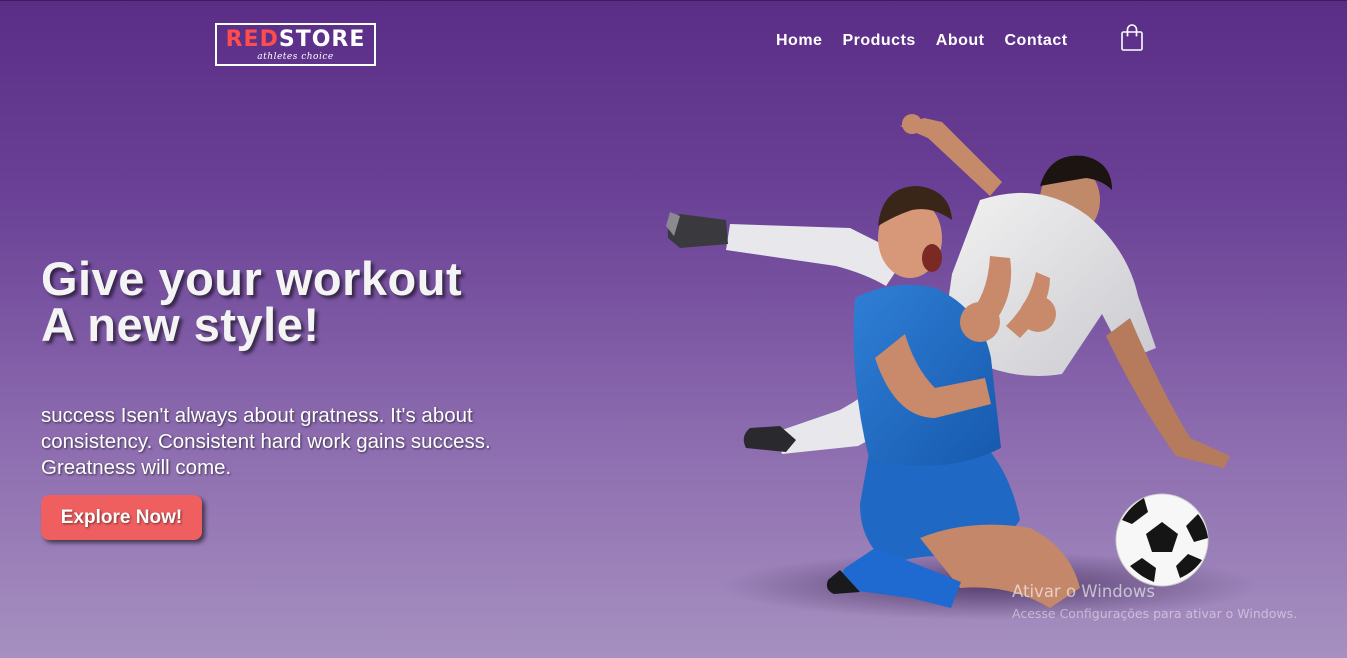 This screenshot has width=1347, height=658. I want to click on top-border, so click(673, 0).